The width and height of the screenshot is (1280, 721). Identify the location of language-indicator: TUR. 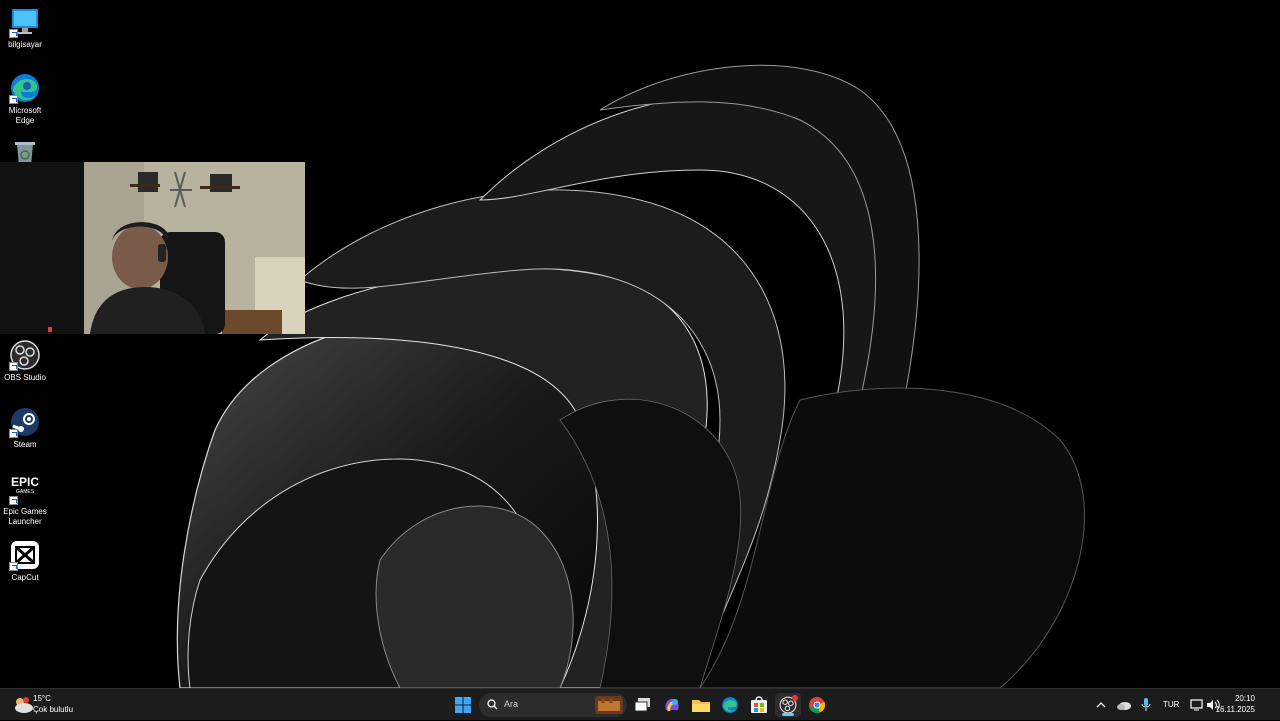
(1171, 704).